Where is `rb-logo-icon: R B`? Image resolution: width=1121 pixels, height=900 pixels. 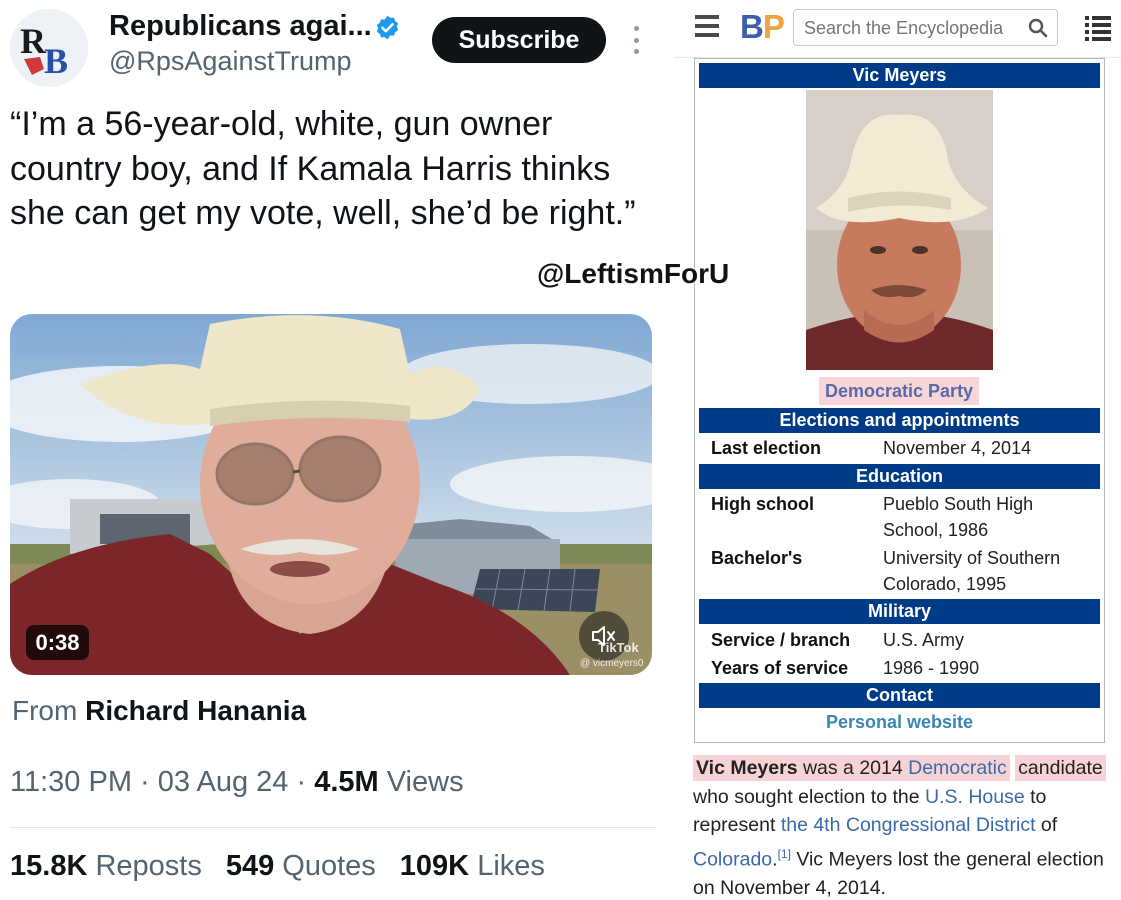 rb-logo-icon: R B is located at coordinates (49, 48).